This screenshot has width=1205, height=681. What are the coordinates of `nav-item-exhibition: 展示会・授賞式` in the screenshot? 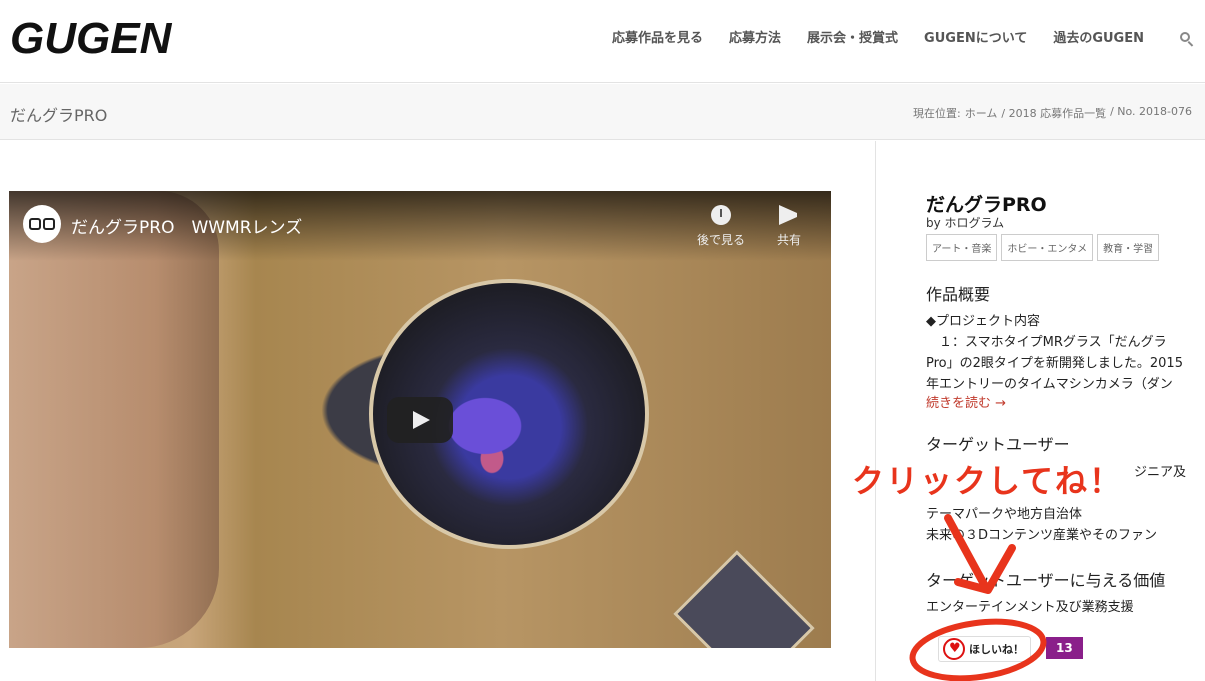 It's located at (852, 39).